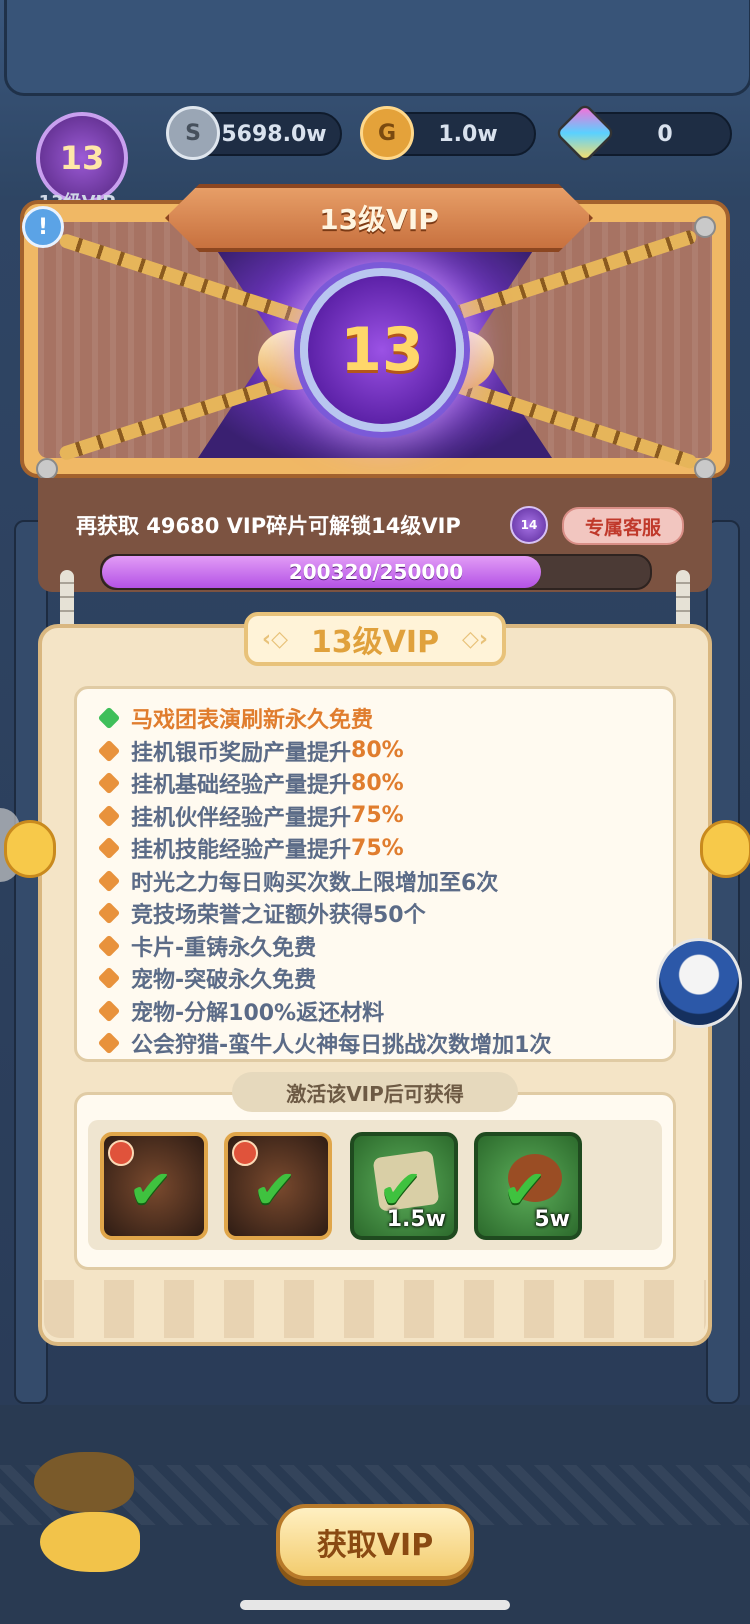  Describe the element at coordinates (475, 639) in the screenshot. I see `title-deco-right-icon: ◇›` at that location.